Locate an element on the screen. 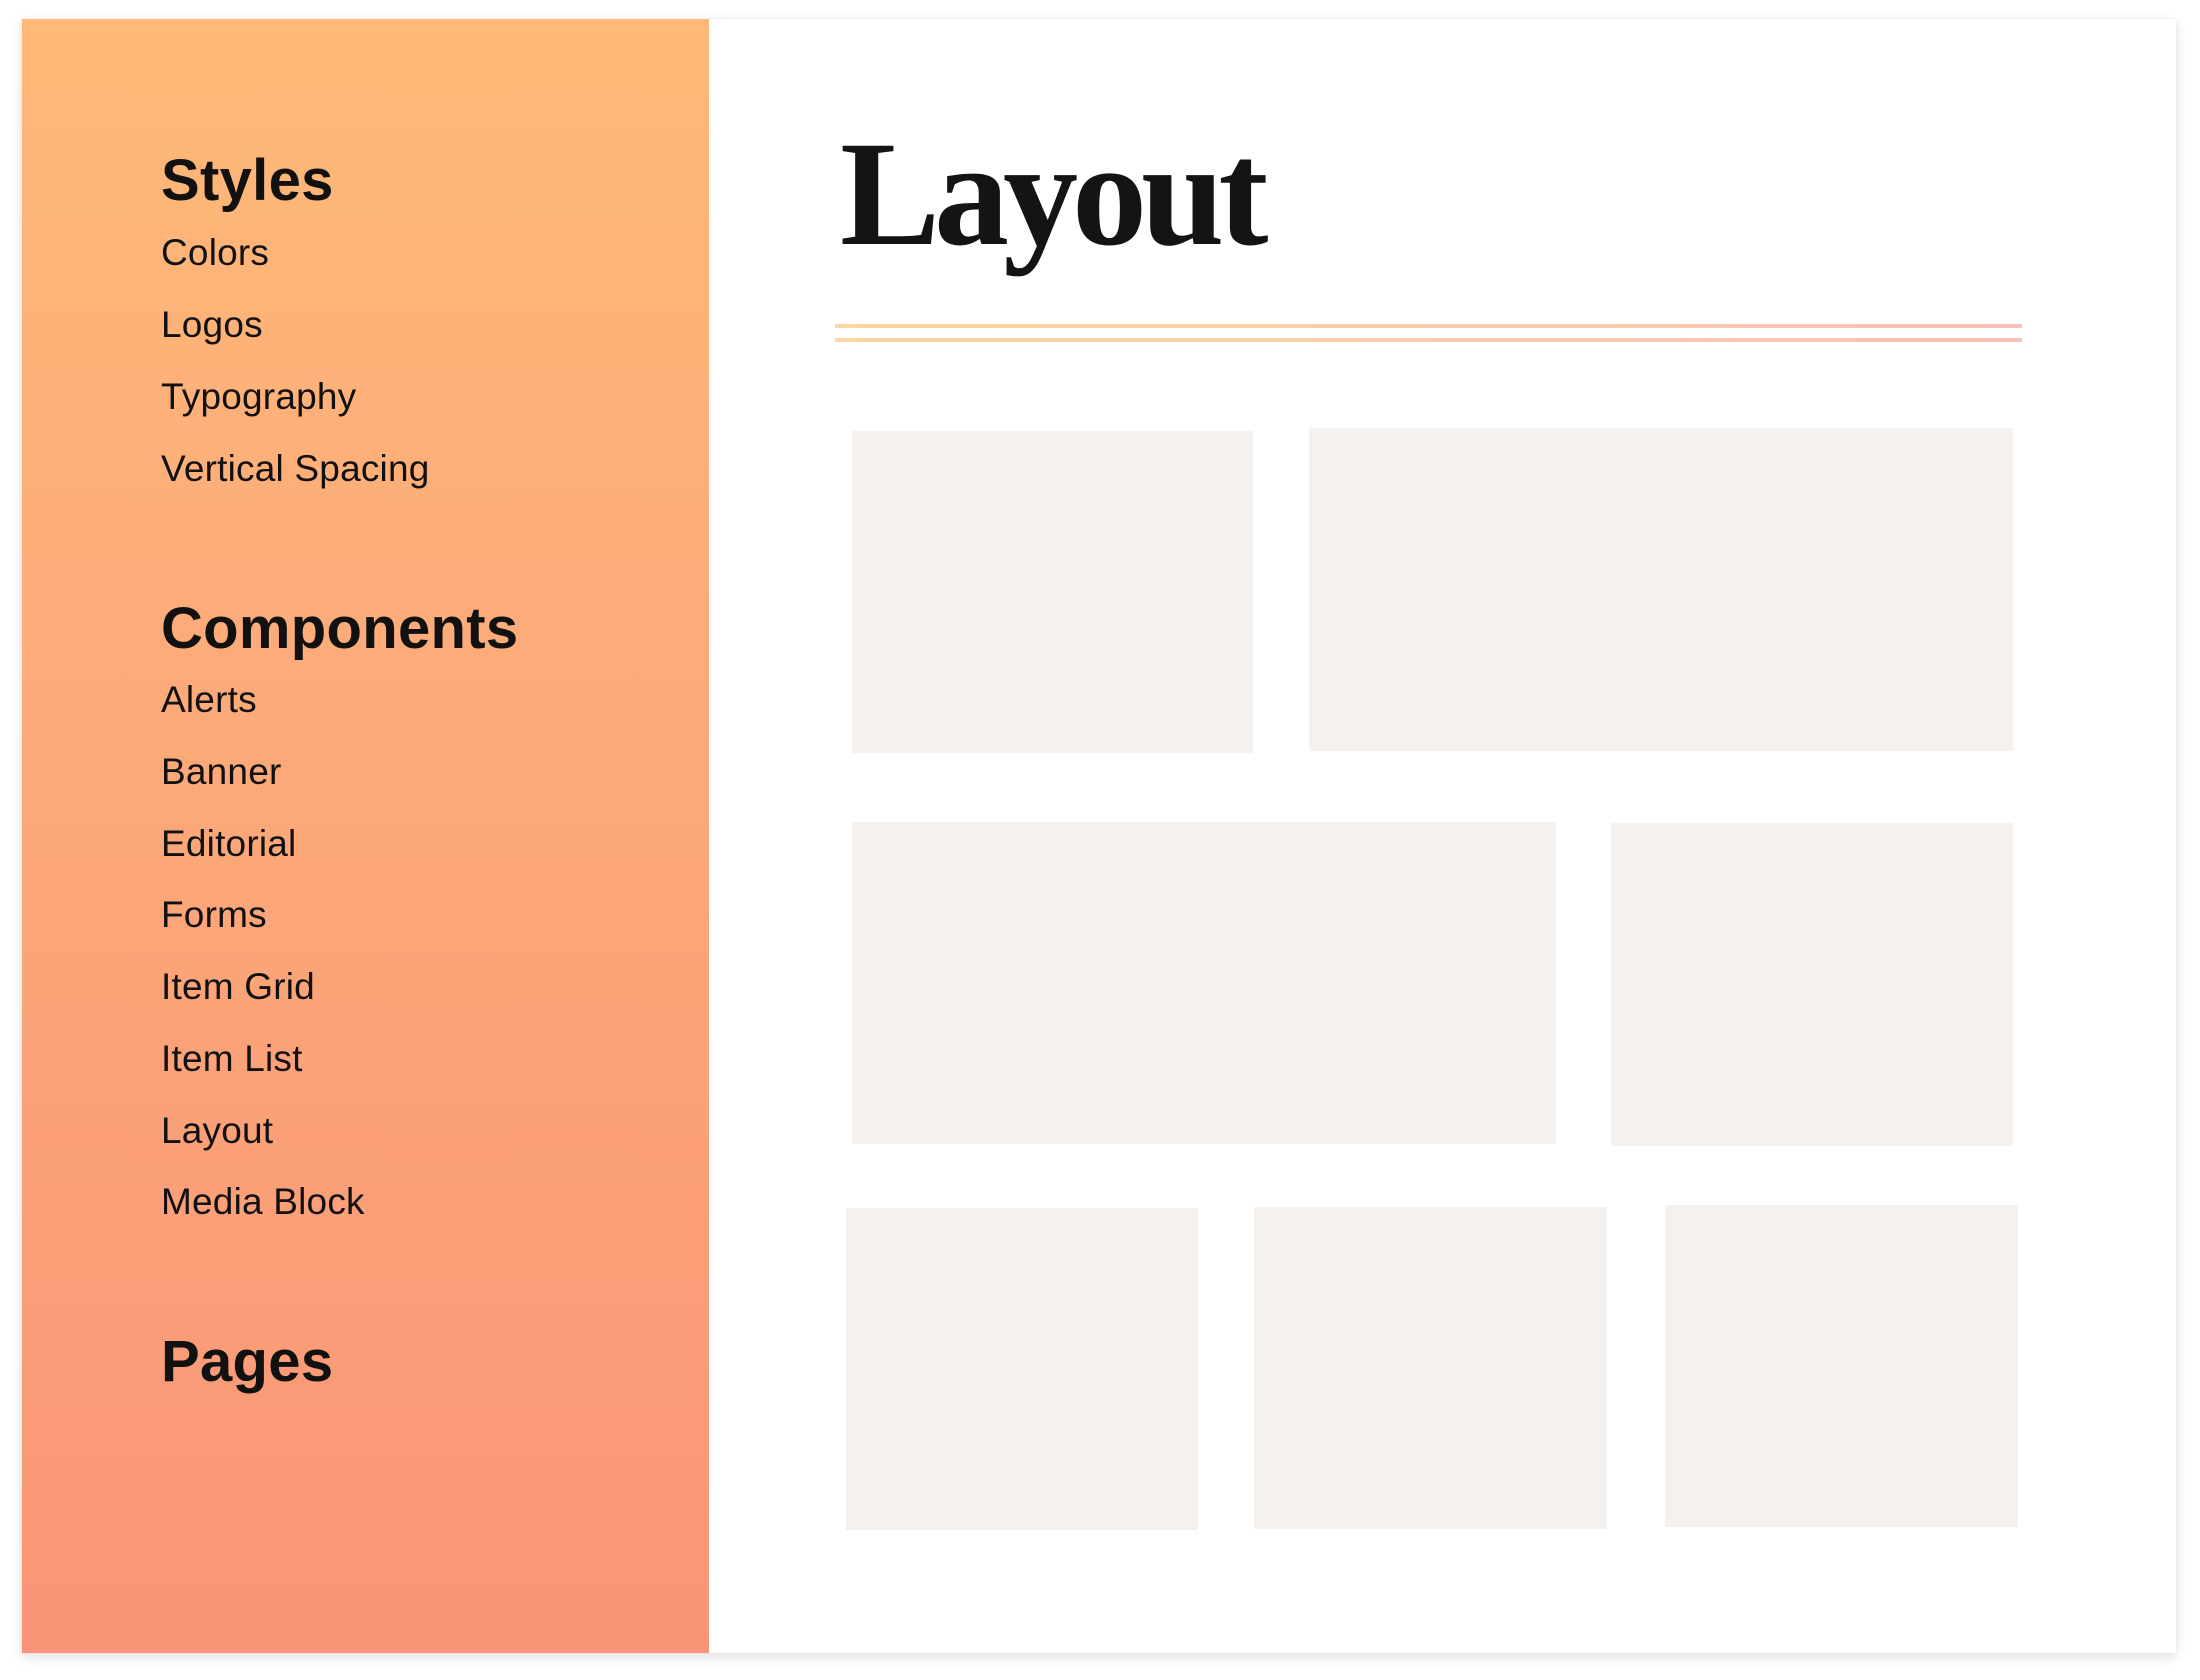 The width and height of the screenshot is (2200, 1680). sidebar-item-media-block: Media Block is located at coordinates (263, 1201).